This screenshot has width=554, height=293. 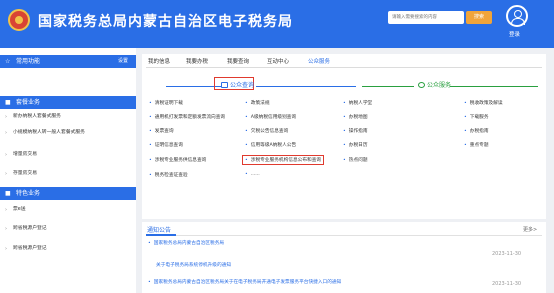 What do you see at coordinates (68, 174) in the screenshot?
I see `sidebar-item: › 存量房交易` at bounding box center [68, 174].